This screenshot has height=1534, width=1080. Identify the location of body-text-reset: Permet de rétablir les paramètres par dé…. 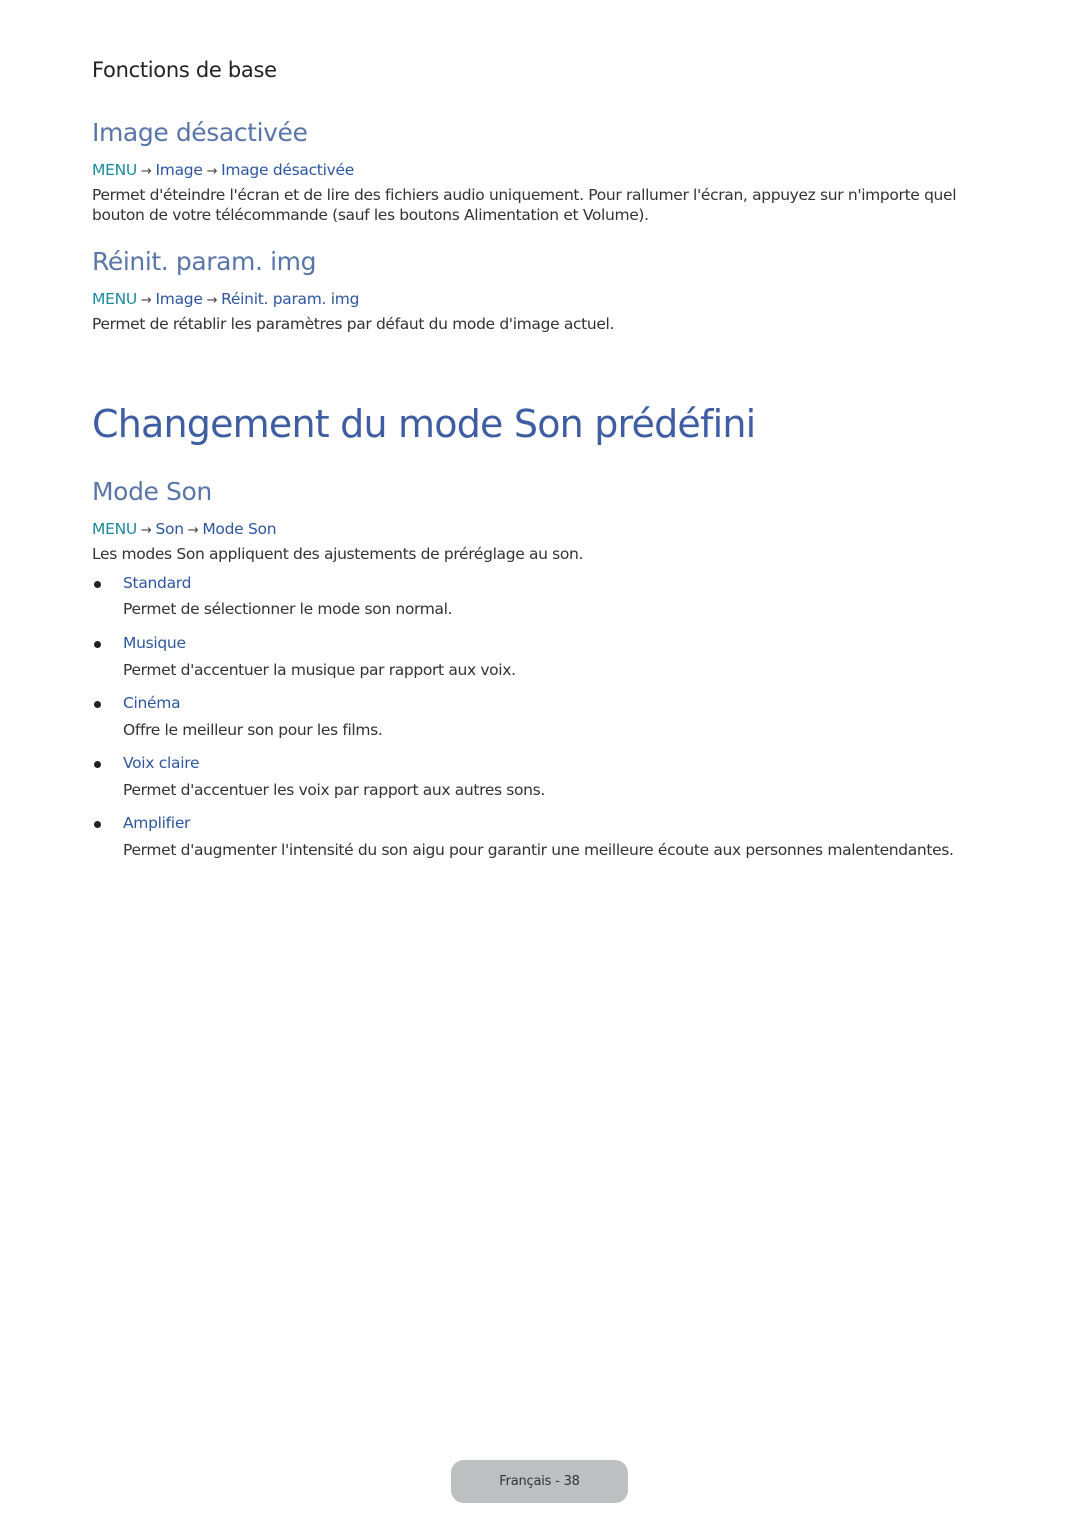
(353, 324).